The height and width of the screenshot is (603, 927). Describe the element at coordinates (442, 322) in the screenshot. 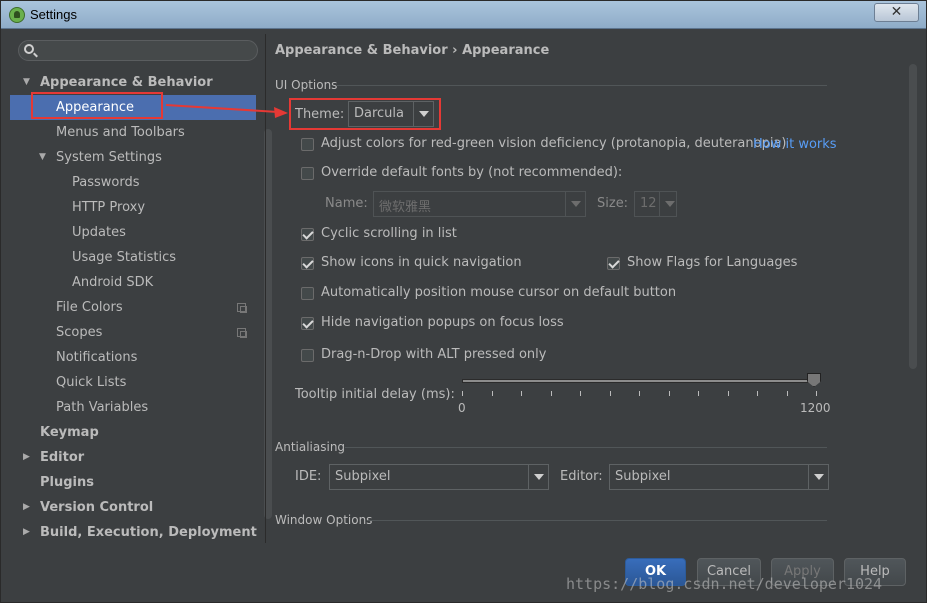

I see `hide-navigation-label: Hide navigation popups on focus loss` at that location.